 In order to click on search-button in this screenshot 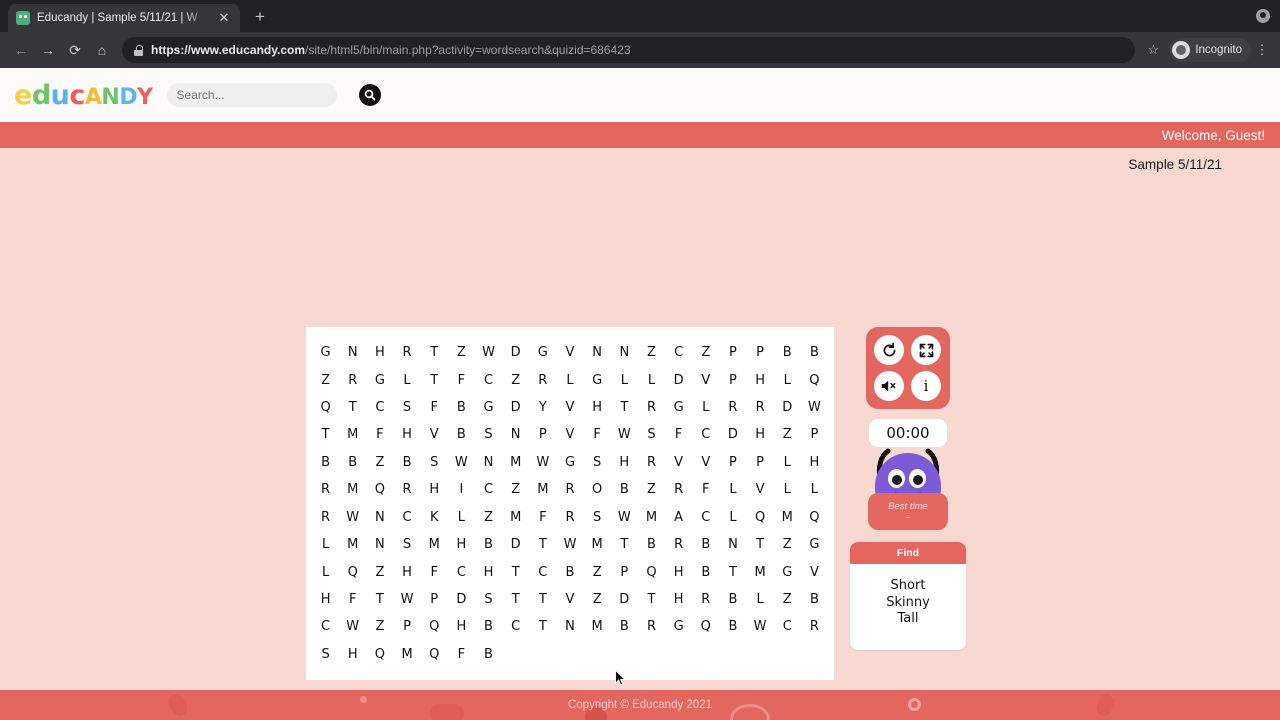, I will do `click(369, 95)`.